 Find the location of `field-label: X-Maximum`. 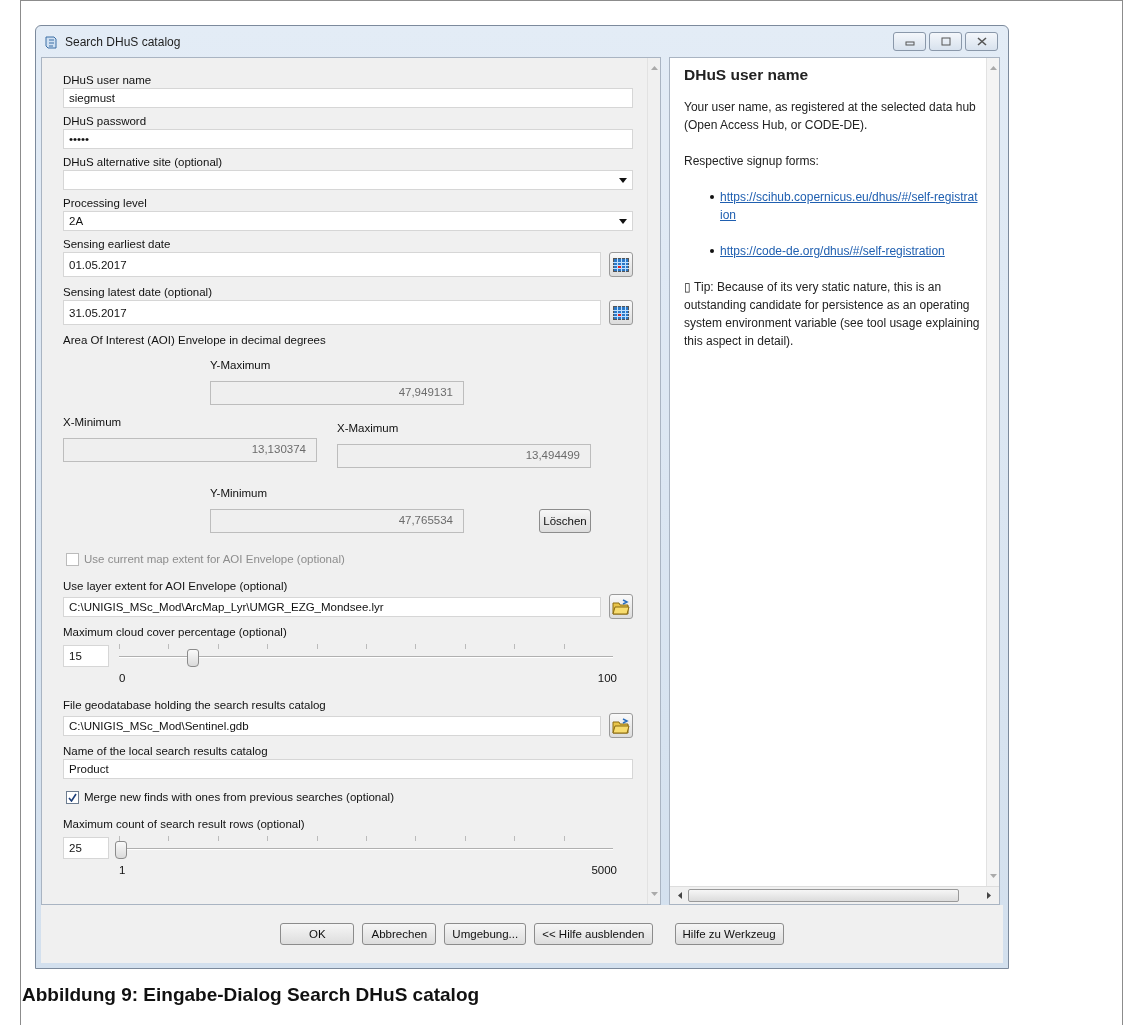

field-label: X-Maximum is located at coordinates (368, 428).